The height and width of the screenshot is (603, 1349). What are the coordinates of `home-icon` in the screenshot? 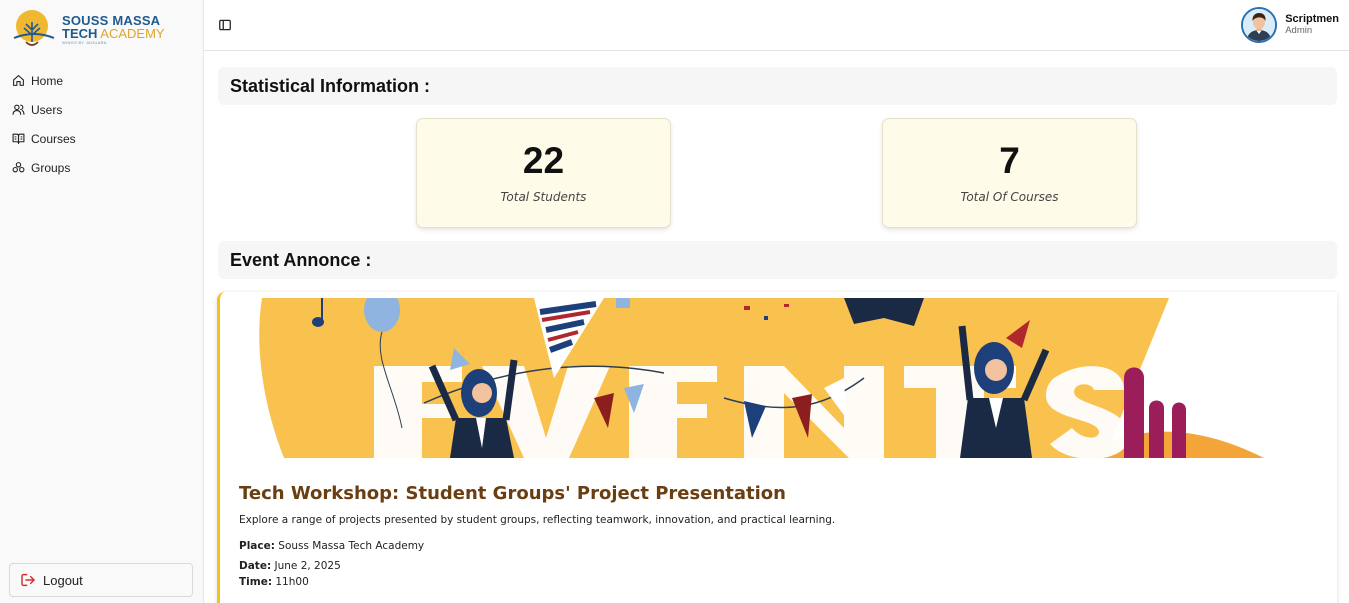 It's located at (18, 80).